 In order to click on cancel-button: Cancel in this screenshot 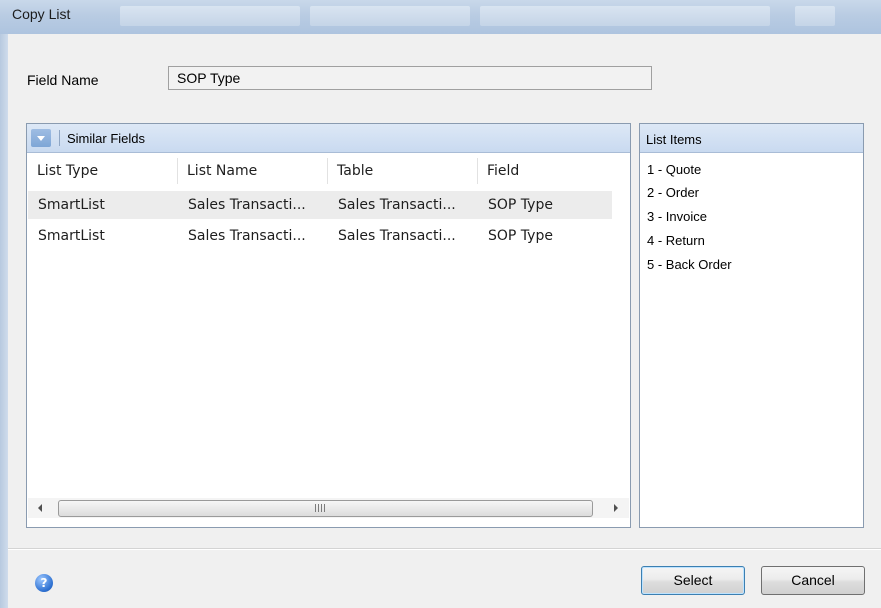, I will do `click(813, 580)`.